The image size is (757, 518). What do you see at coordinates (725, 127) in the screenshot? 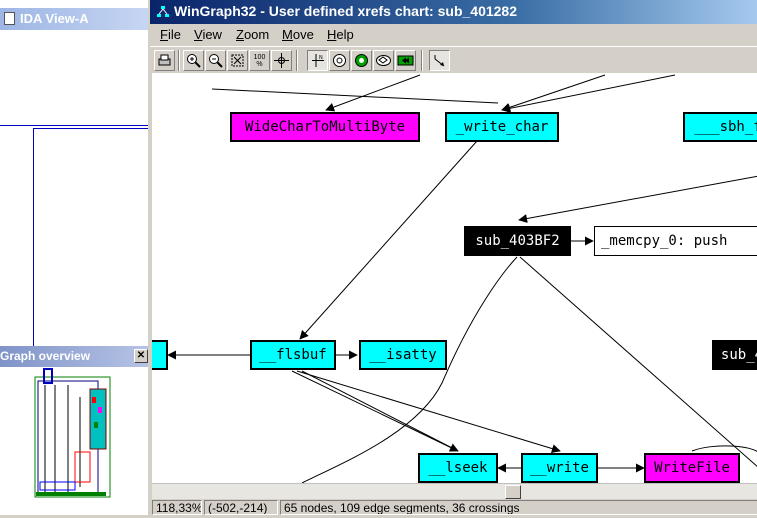
I see `node-label: ___sbh_f` at bounding box center [725, 127].